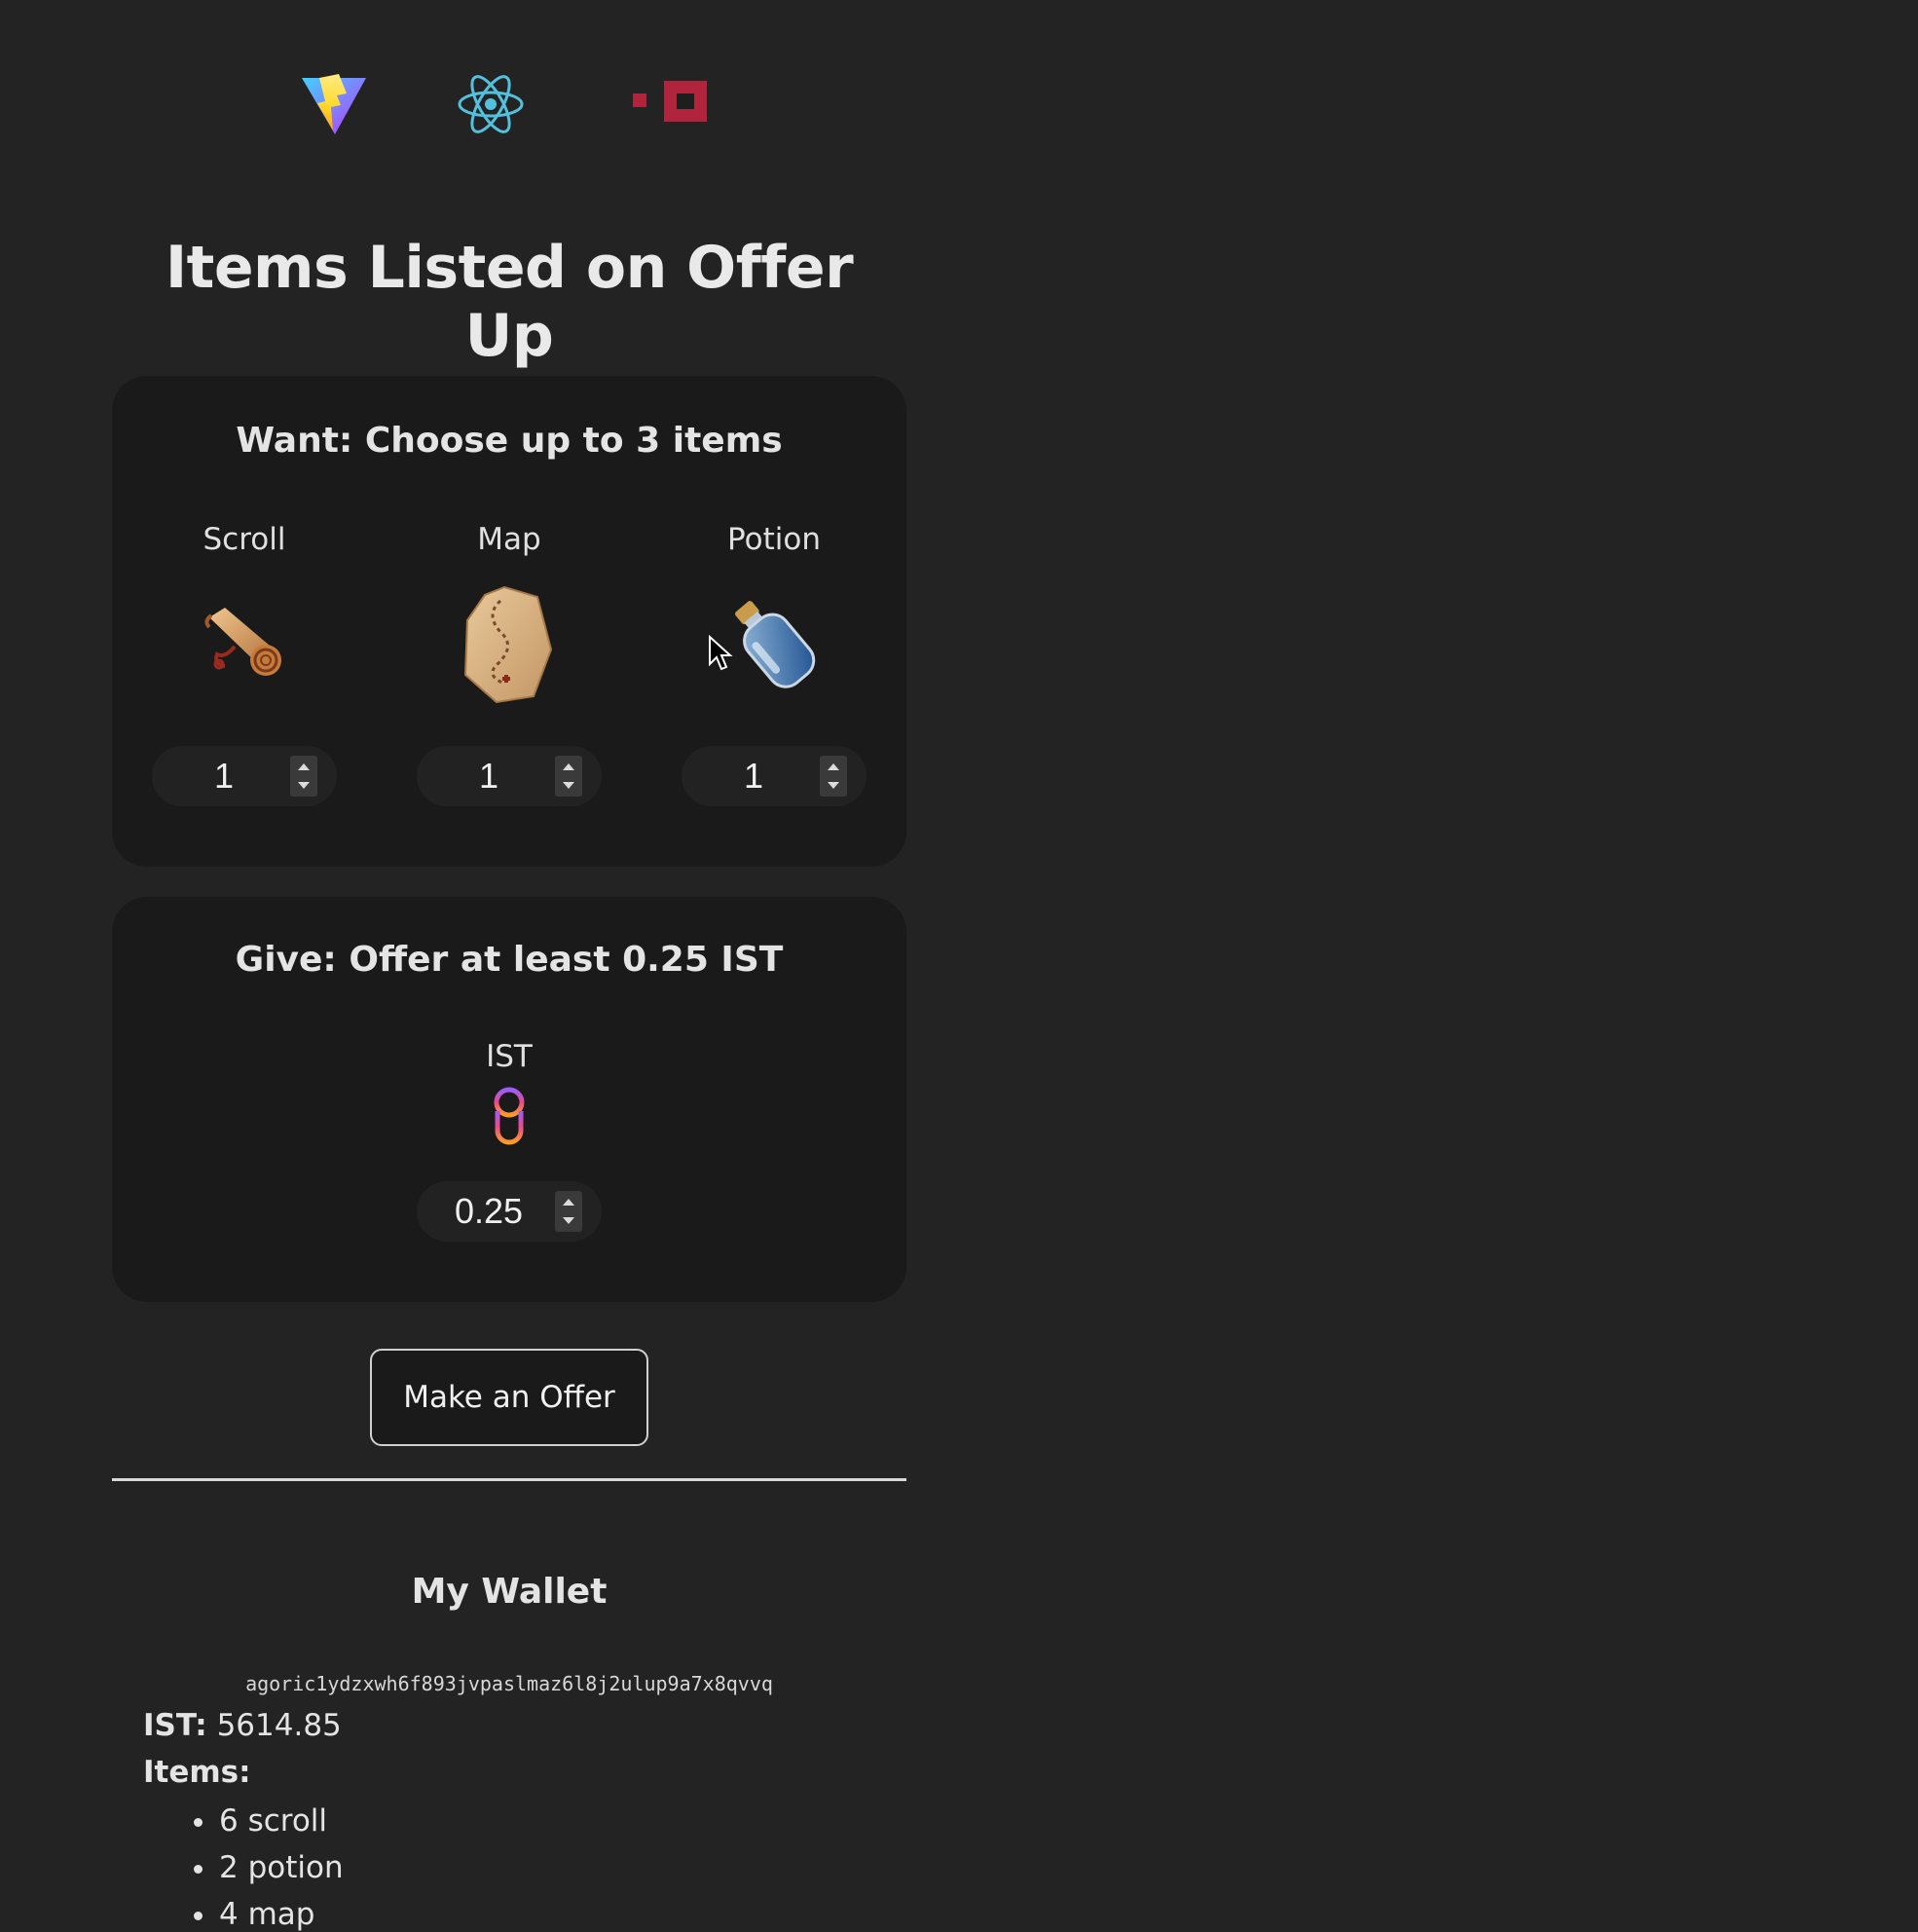 The width and height of the screenshot is (1918, 1932). What do you see at coordinates (509, 1397) in the screenshot?
I see `make-offer-button: Make an Offer` at bounding box center [509, 1397].